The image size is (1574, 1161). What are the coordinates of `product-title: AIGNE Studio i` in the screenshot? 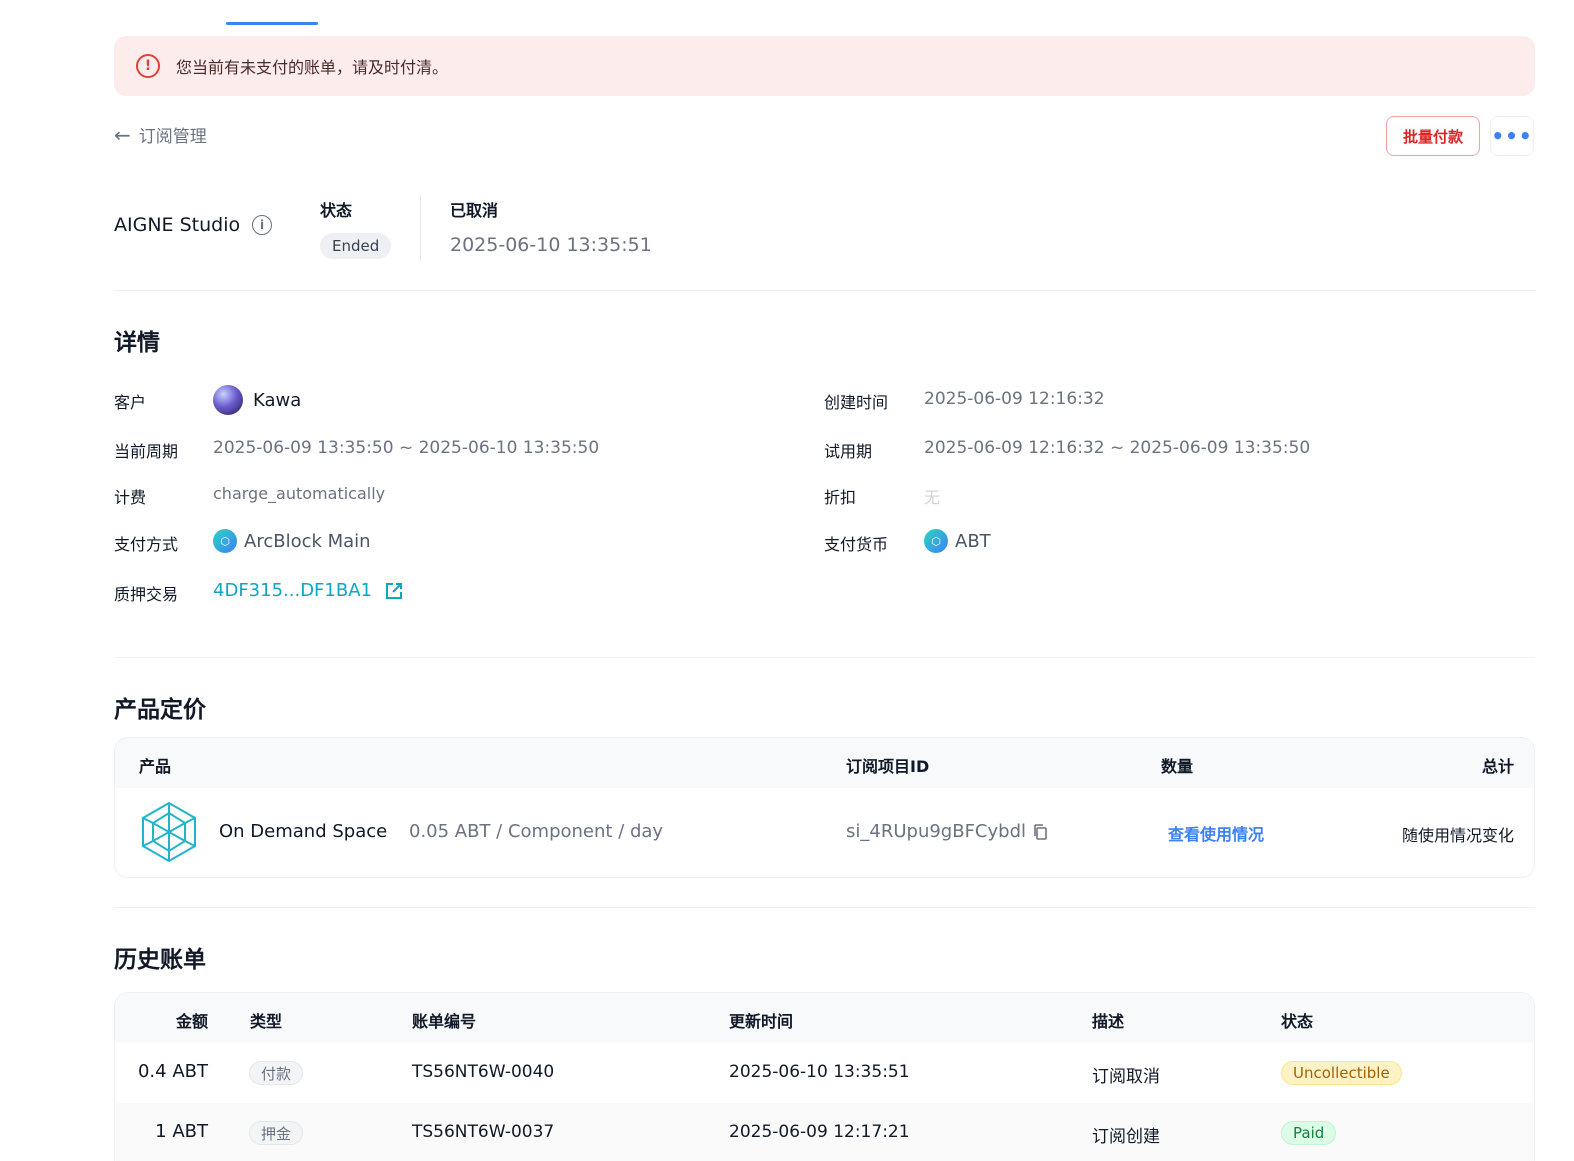 It's located at (193, 225).